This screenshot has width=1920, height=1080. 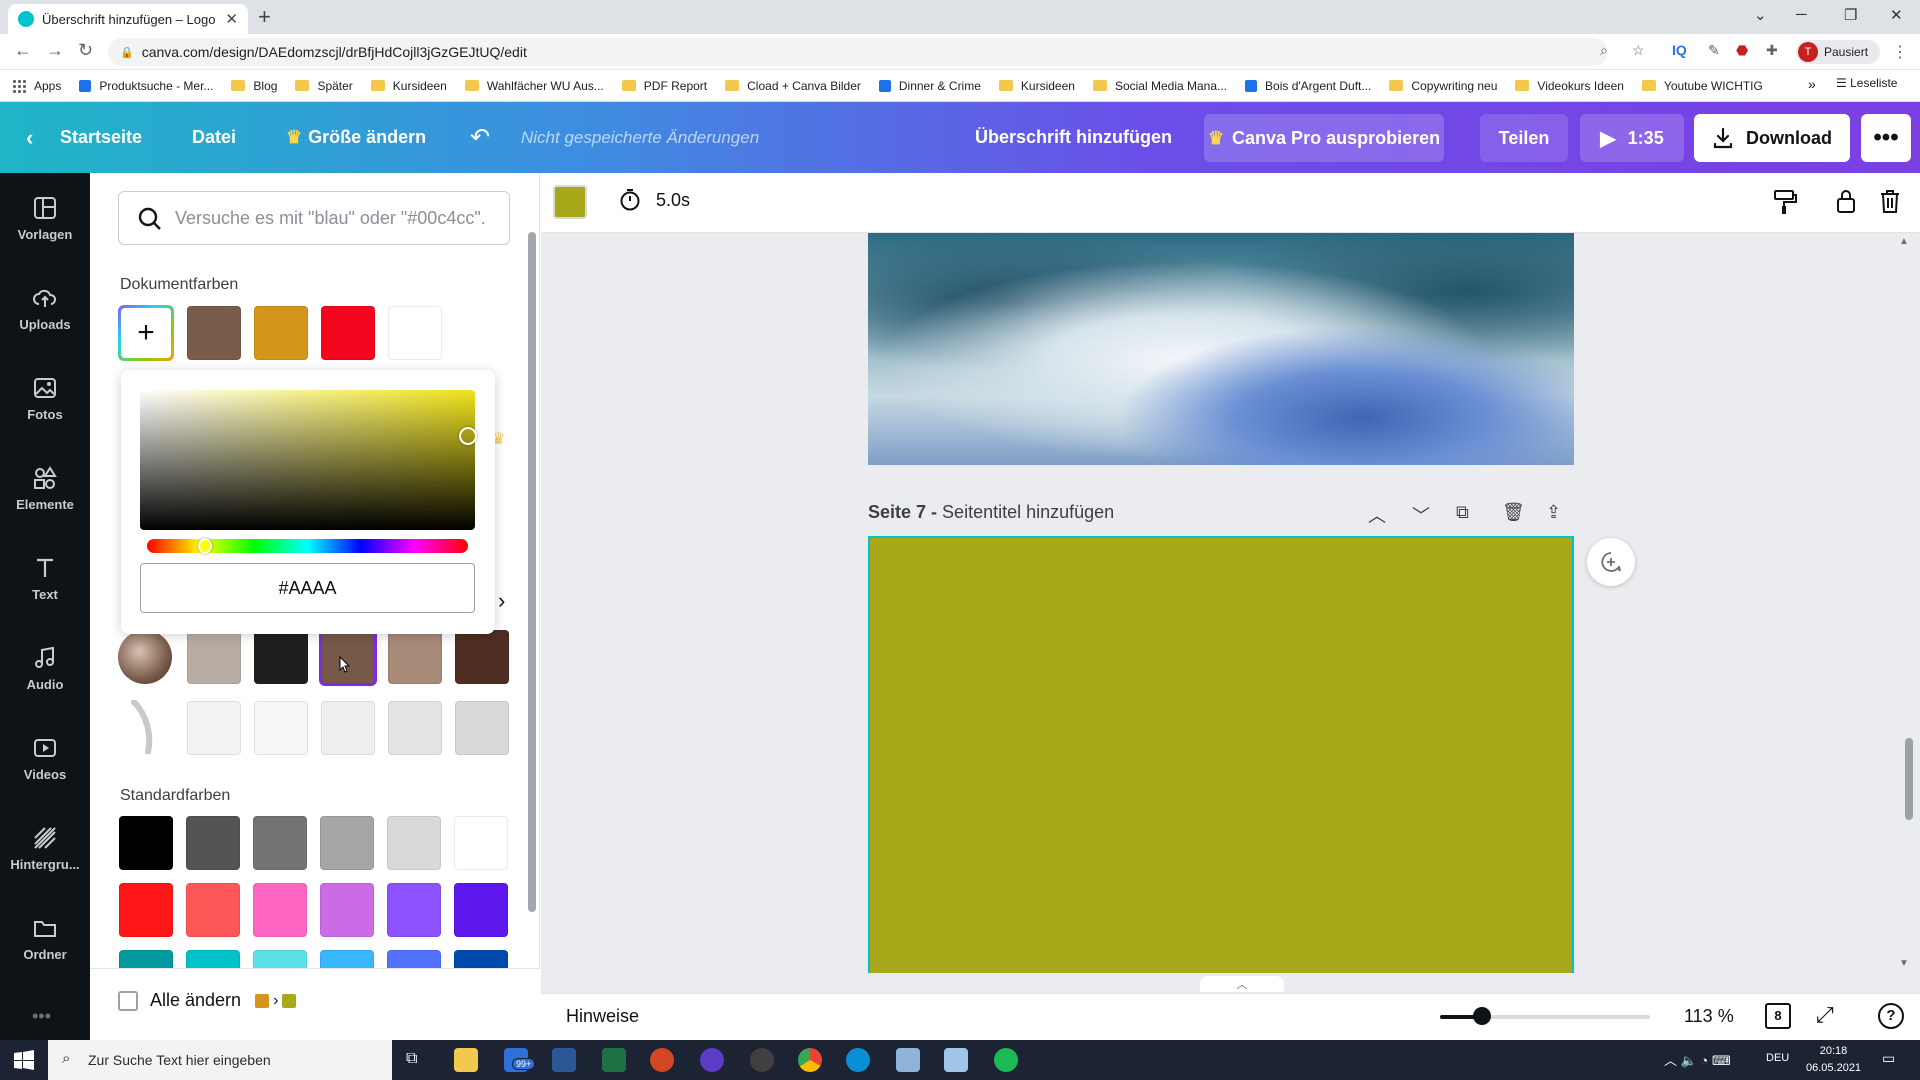 What do you see at coordinates (23, 50) in the screenshot?
I see `back-icon: ←` at bounding box center [23, 50].